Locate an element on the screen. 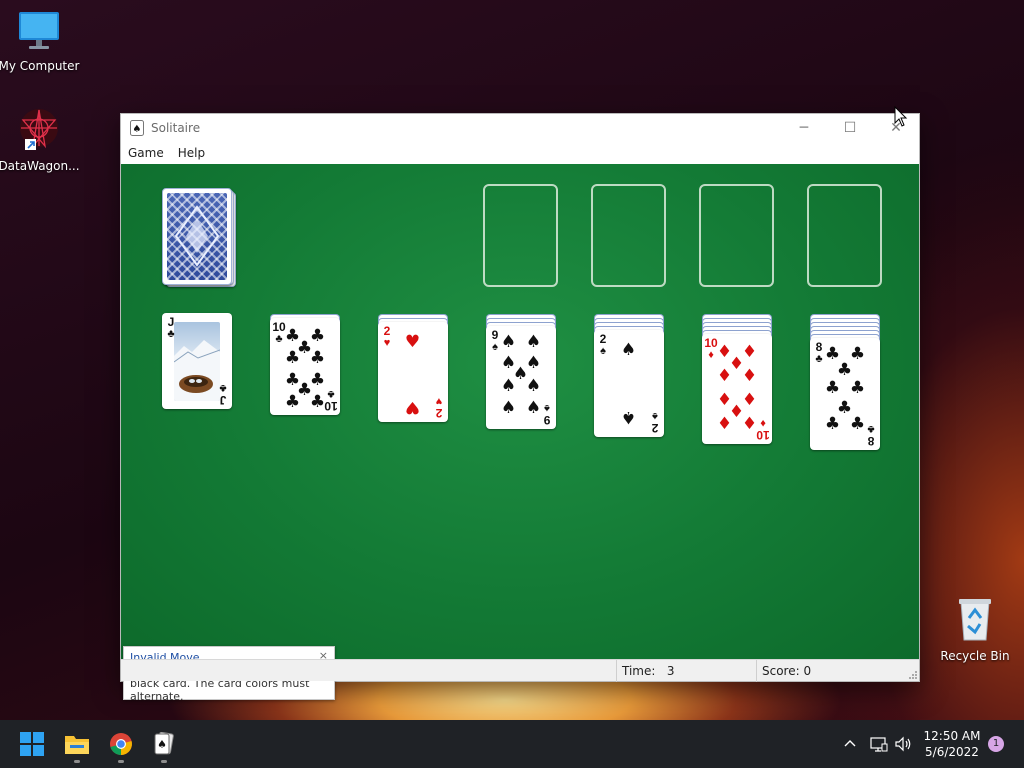 Image resolution: width=1024 pixels, height=768 pixels. chrome-icon is located at coordinates (121, 744).